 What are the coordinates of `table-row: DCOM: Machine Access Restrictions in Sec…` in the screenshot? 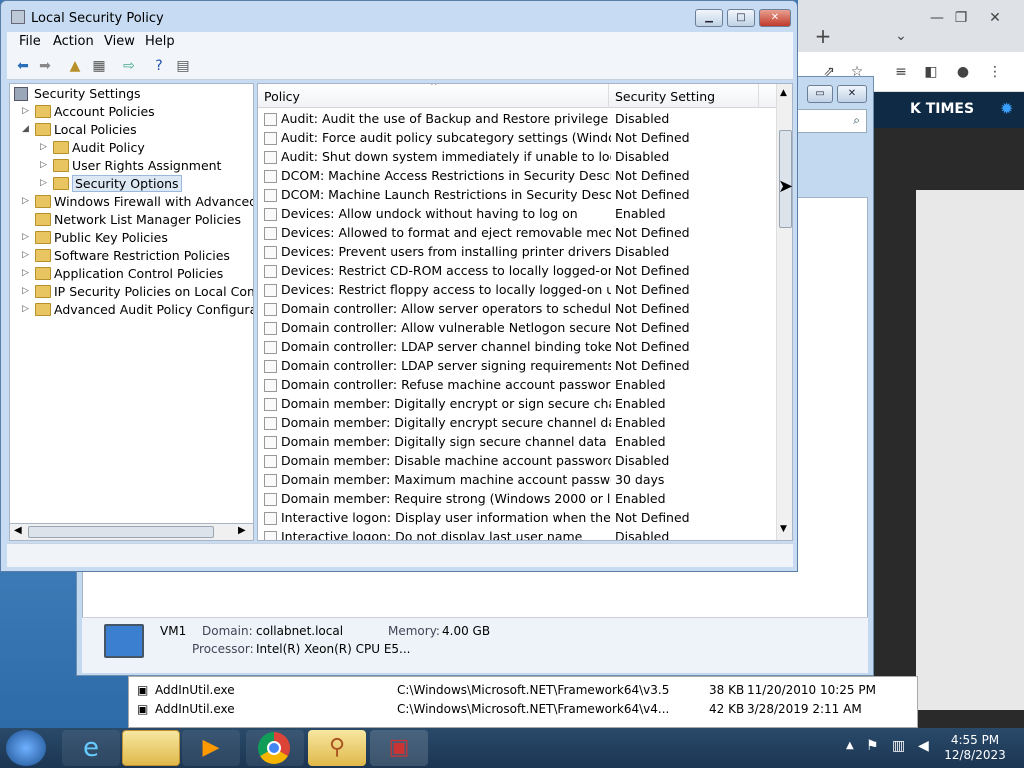 It's located at (520, 176).